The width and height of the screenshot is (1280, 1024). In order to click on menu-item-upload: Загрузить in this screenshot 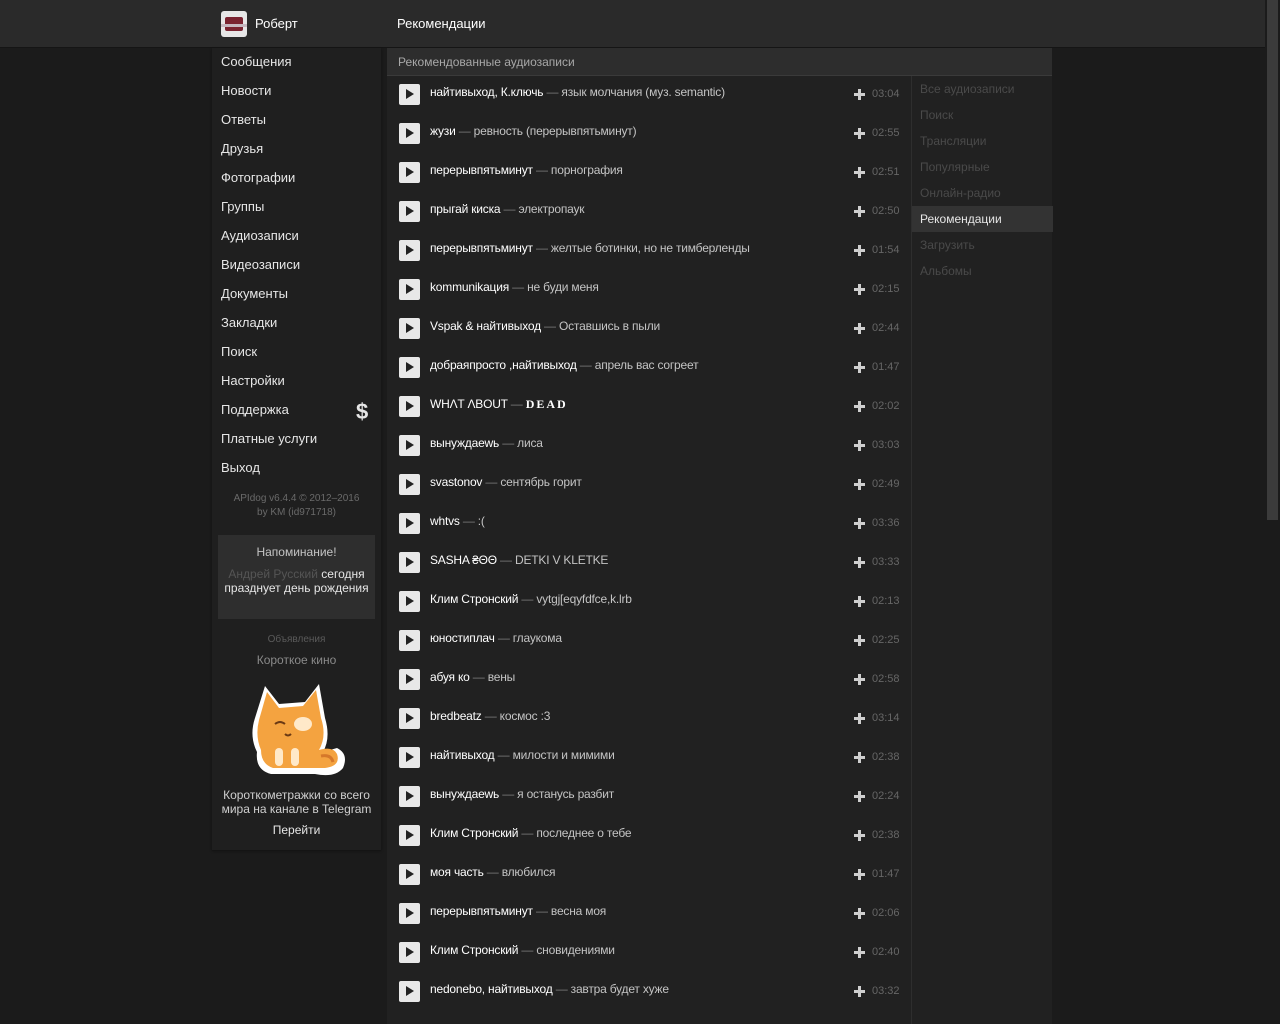, I will do `click(982, 245)`.